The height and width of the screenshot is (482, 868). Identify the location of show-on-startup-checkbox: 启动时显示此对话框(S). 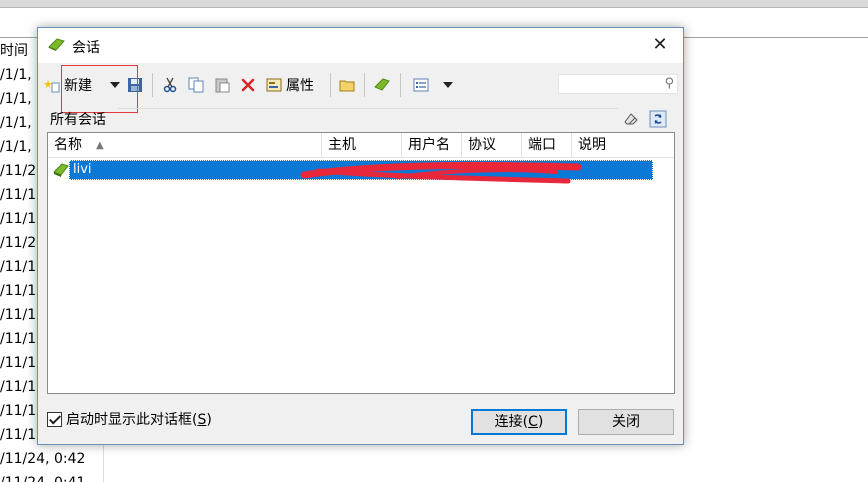
(129, 419).